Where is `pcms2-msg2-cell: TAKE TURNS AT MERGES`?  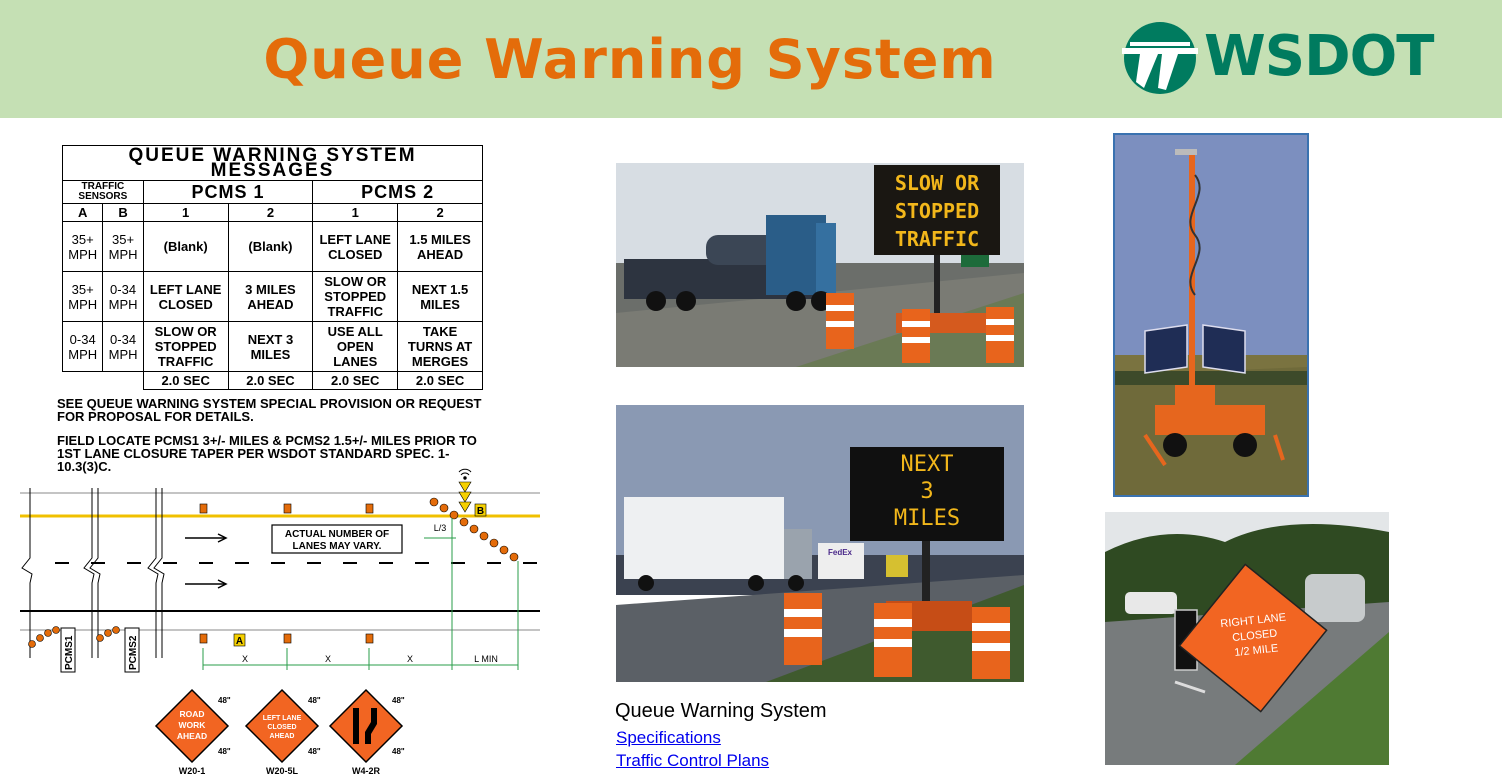
pcms2-msg2-cell: TAKE TURNS AT MERGES is located at coordinates (440, 346).